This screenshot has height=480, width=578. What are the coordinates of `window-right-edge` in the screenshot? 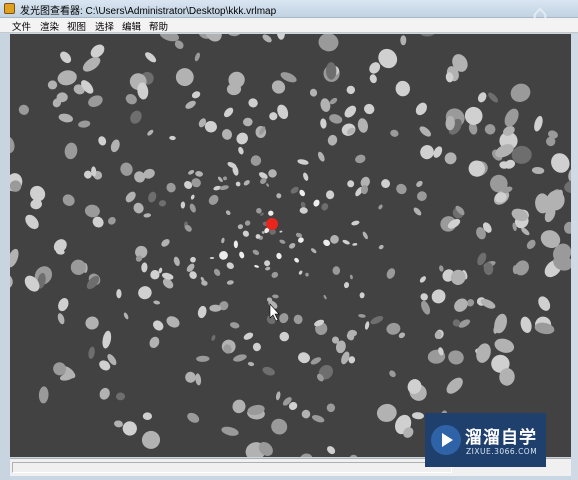 It's located at (574, 257).